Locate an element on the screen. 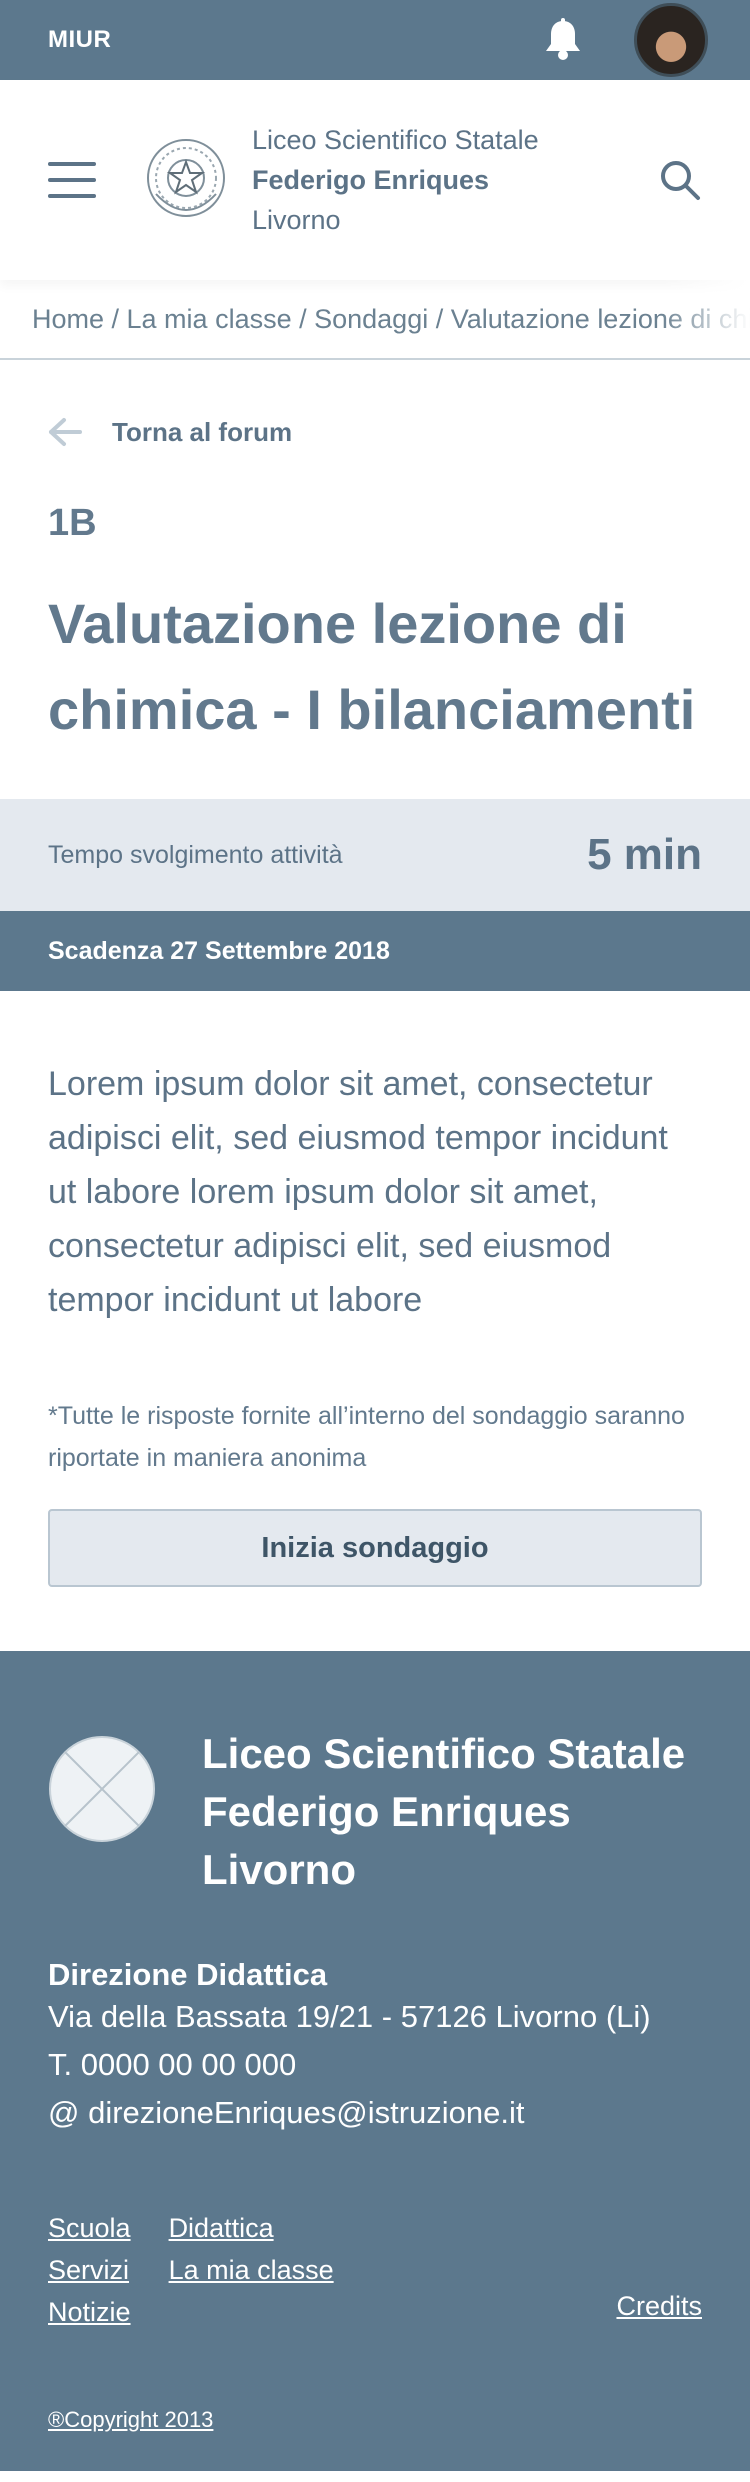  footer-link-didattica: Didattica is located at coordinates (251, 2228).